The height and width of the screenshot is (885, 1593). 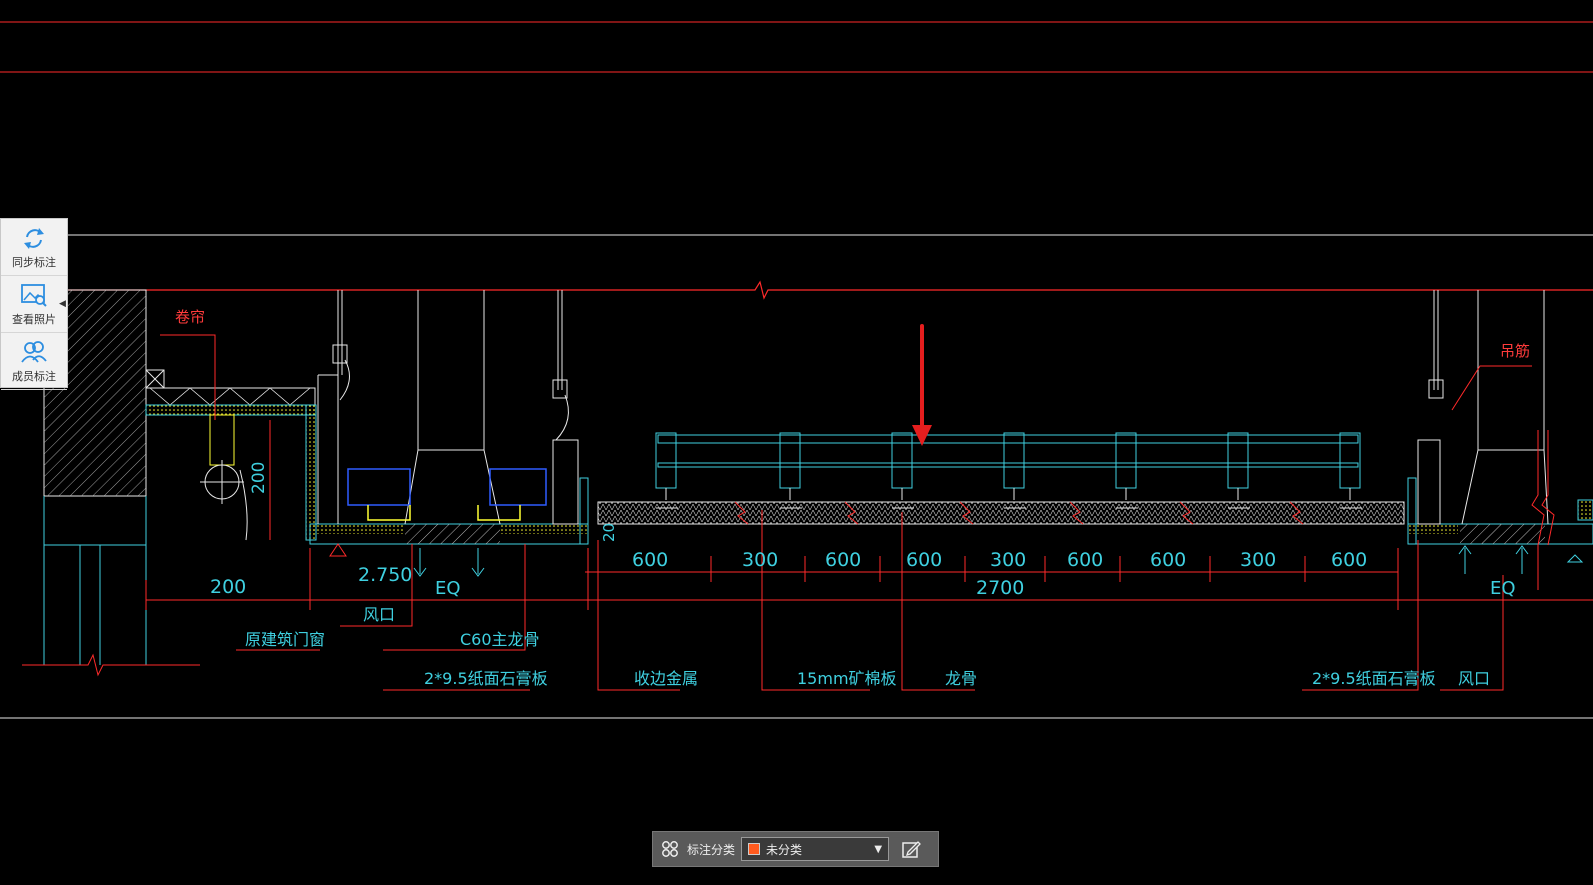 I want to click on chevron-down-icon: ▼, so click(x=878, y=849).